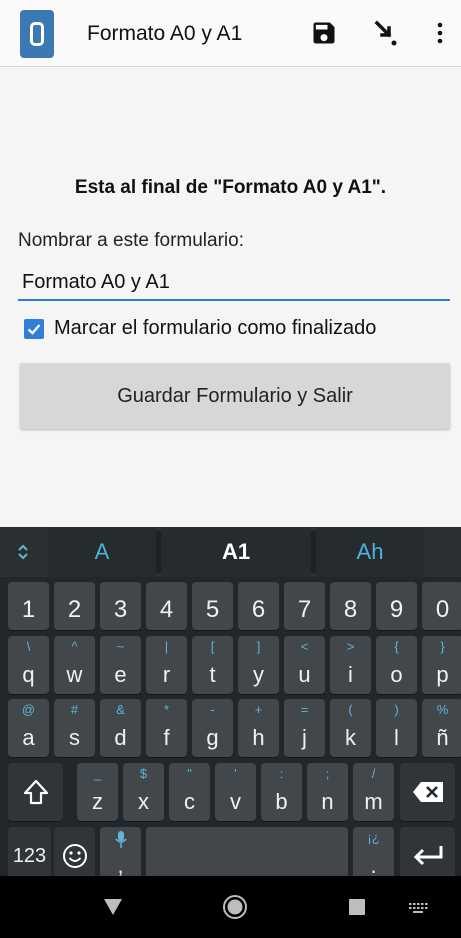 The width and height of the screenshot is (461, 938). What do you see at coordinates (143, 792) in the screenshot?
I see `key-x: $ x` at bounding box center [143, 792].